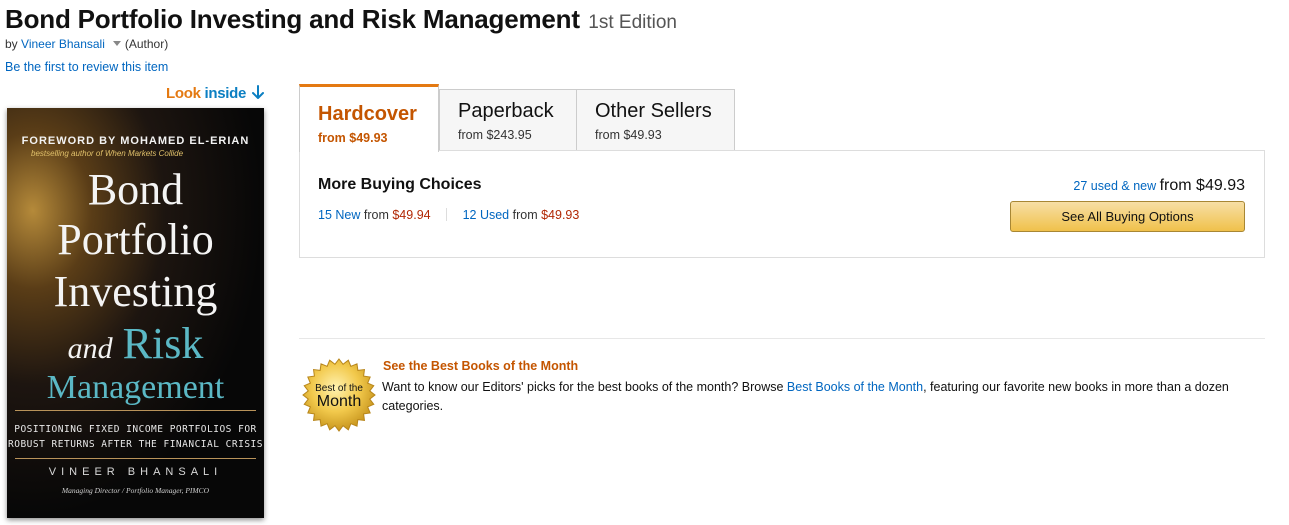 The height and width of the screenshot is (525, 1289). I want to click on look-inside-word1: Look, so click(183, 93).